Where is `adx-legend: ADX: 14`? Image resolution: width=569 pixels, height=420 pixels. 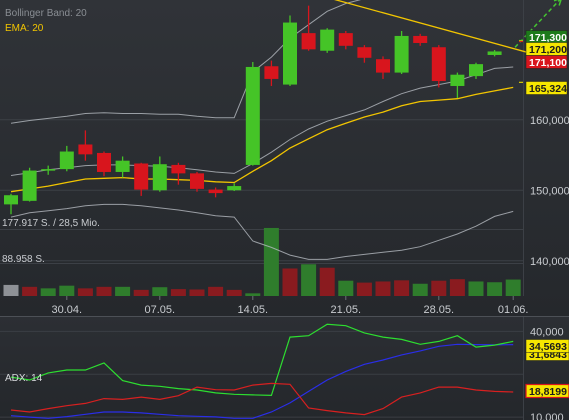 adx-legend: ADX: 14 is located at coordinates (24, 378).